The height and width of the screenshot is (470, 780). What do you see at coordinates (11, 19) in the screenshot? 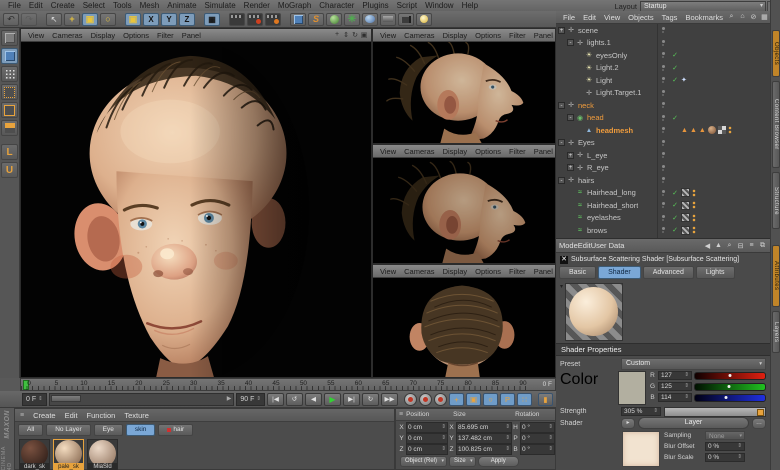
I see `undo-icon: ↶` at bounding box center [11, 19].